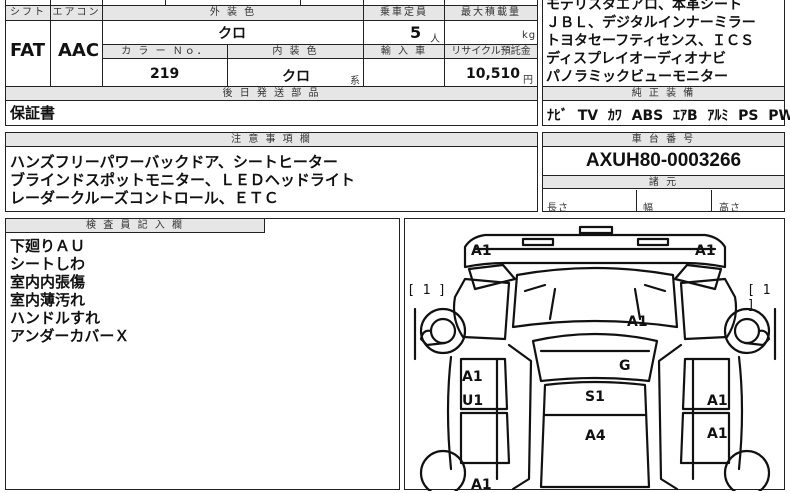  Describe the element at coordinates (493, 74) in the screenshot. I see `recycle-value: 10,510` at that location.